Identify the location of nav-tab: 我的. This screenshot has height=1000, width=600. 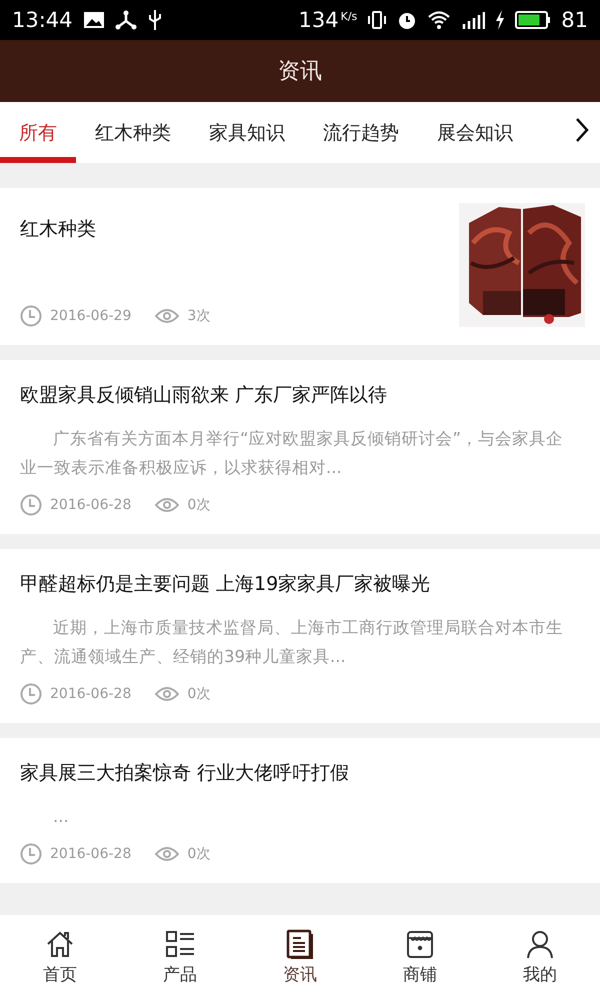
(540, 957).